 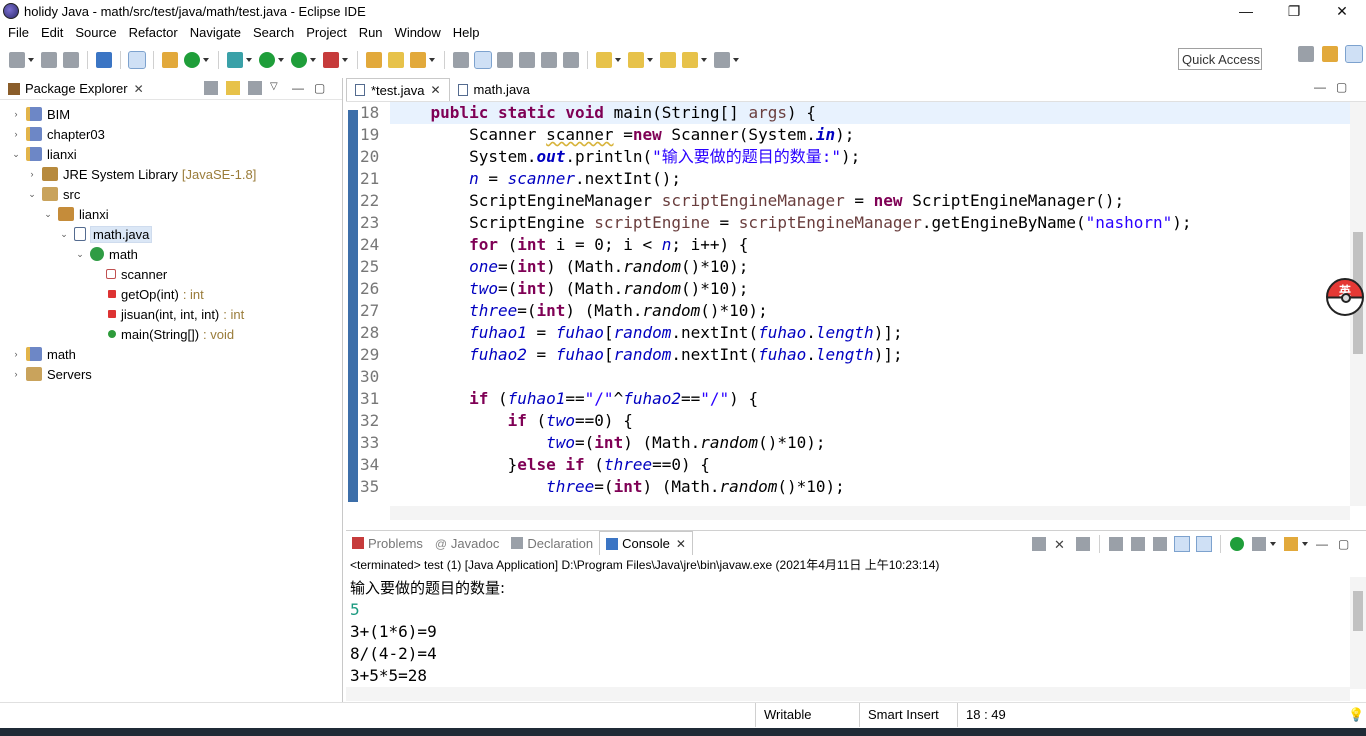 I want to click on menu-navigate: Navigate, so click(x=215, y=32).